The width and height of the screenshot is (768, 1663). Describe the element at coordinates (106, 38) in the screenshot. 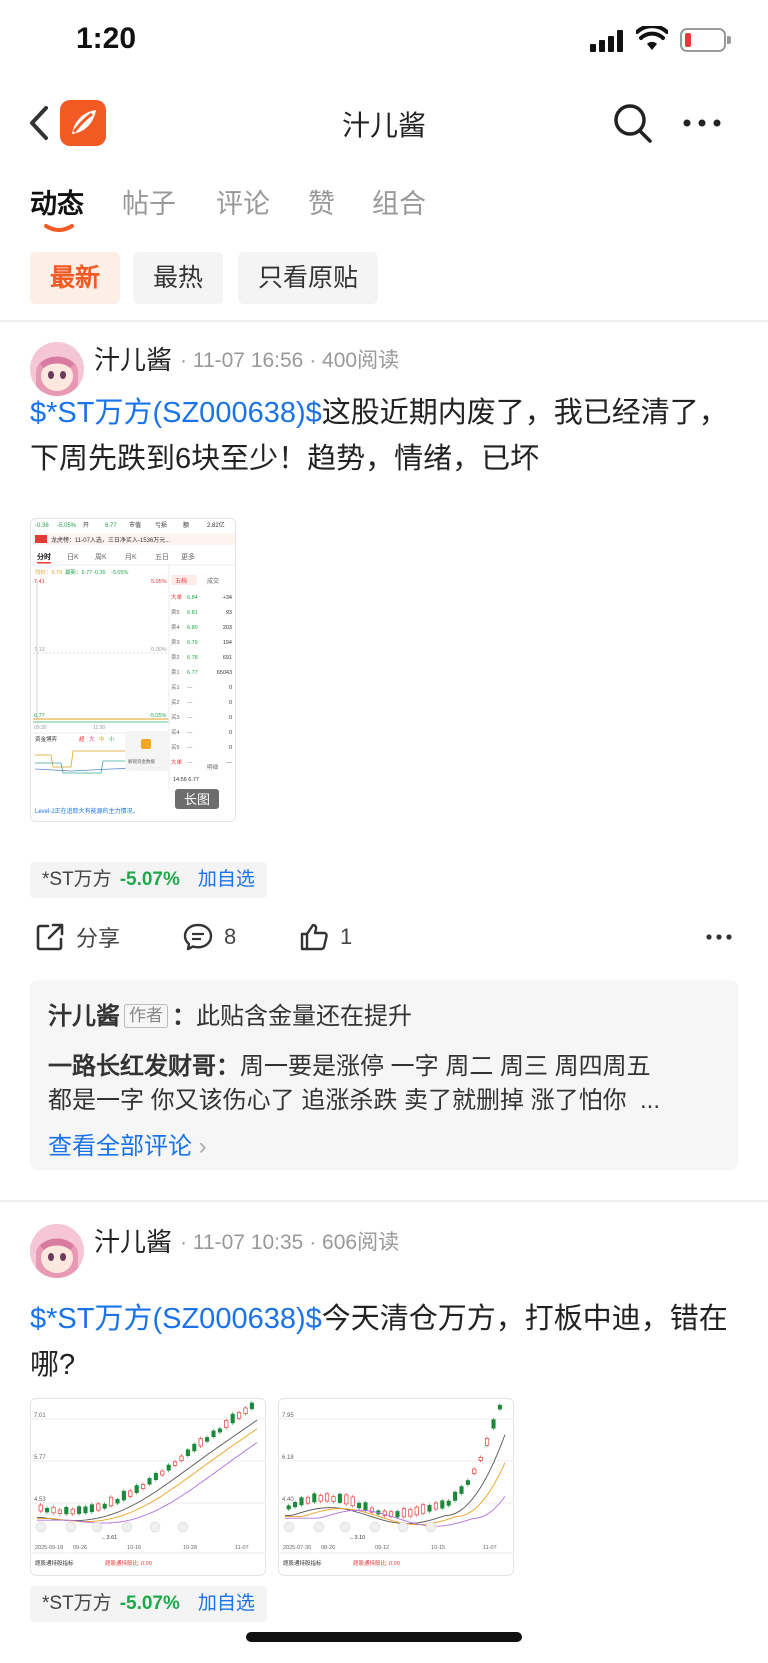

I see `status-time: 1:20` at that location.